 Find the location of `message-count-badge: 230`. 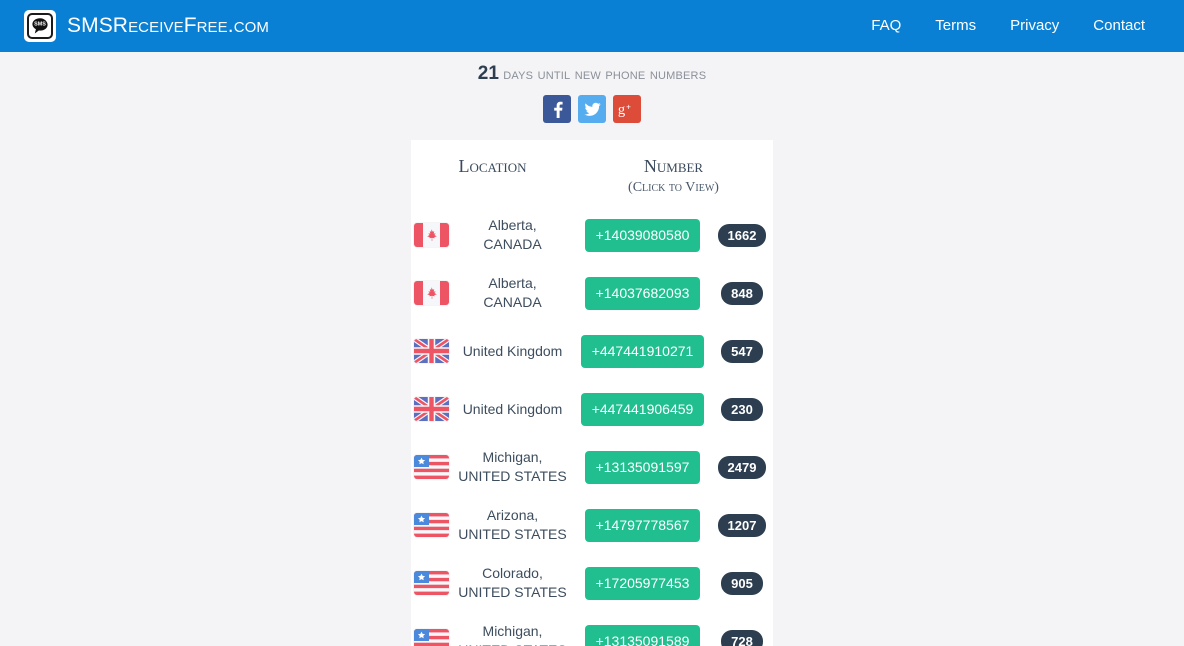

message-count-badge: 230 is located at coordinates (742, 409).